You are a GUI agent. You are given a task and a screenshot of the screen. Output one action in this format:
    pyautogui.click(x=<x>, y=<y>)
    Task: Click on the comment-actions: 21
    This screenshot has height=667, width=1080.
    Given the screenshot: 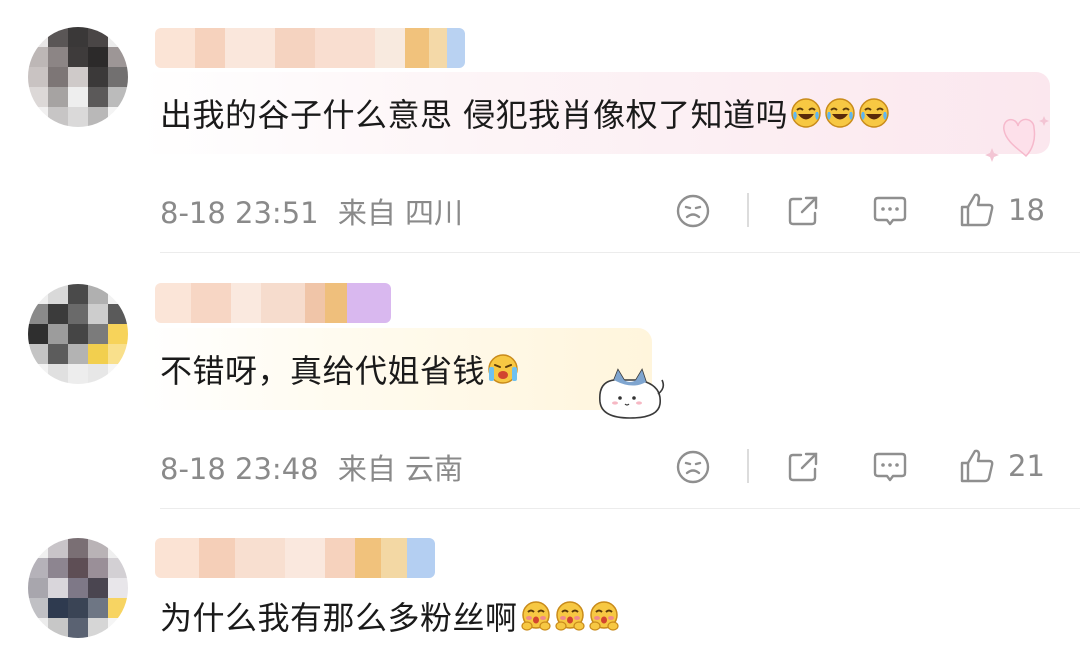 What is the action you would take?
    pyautogui.click(x=540, y=466)
    